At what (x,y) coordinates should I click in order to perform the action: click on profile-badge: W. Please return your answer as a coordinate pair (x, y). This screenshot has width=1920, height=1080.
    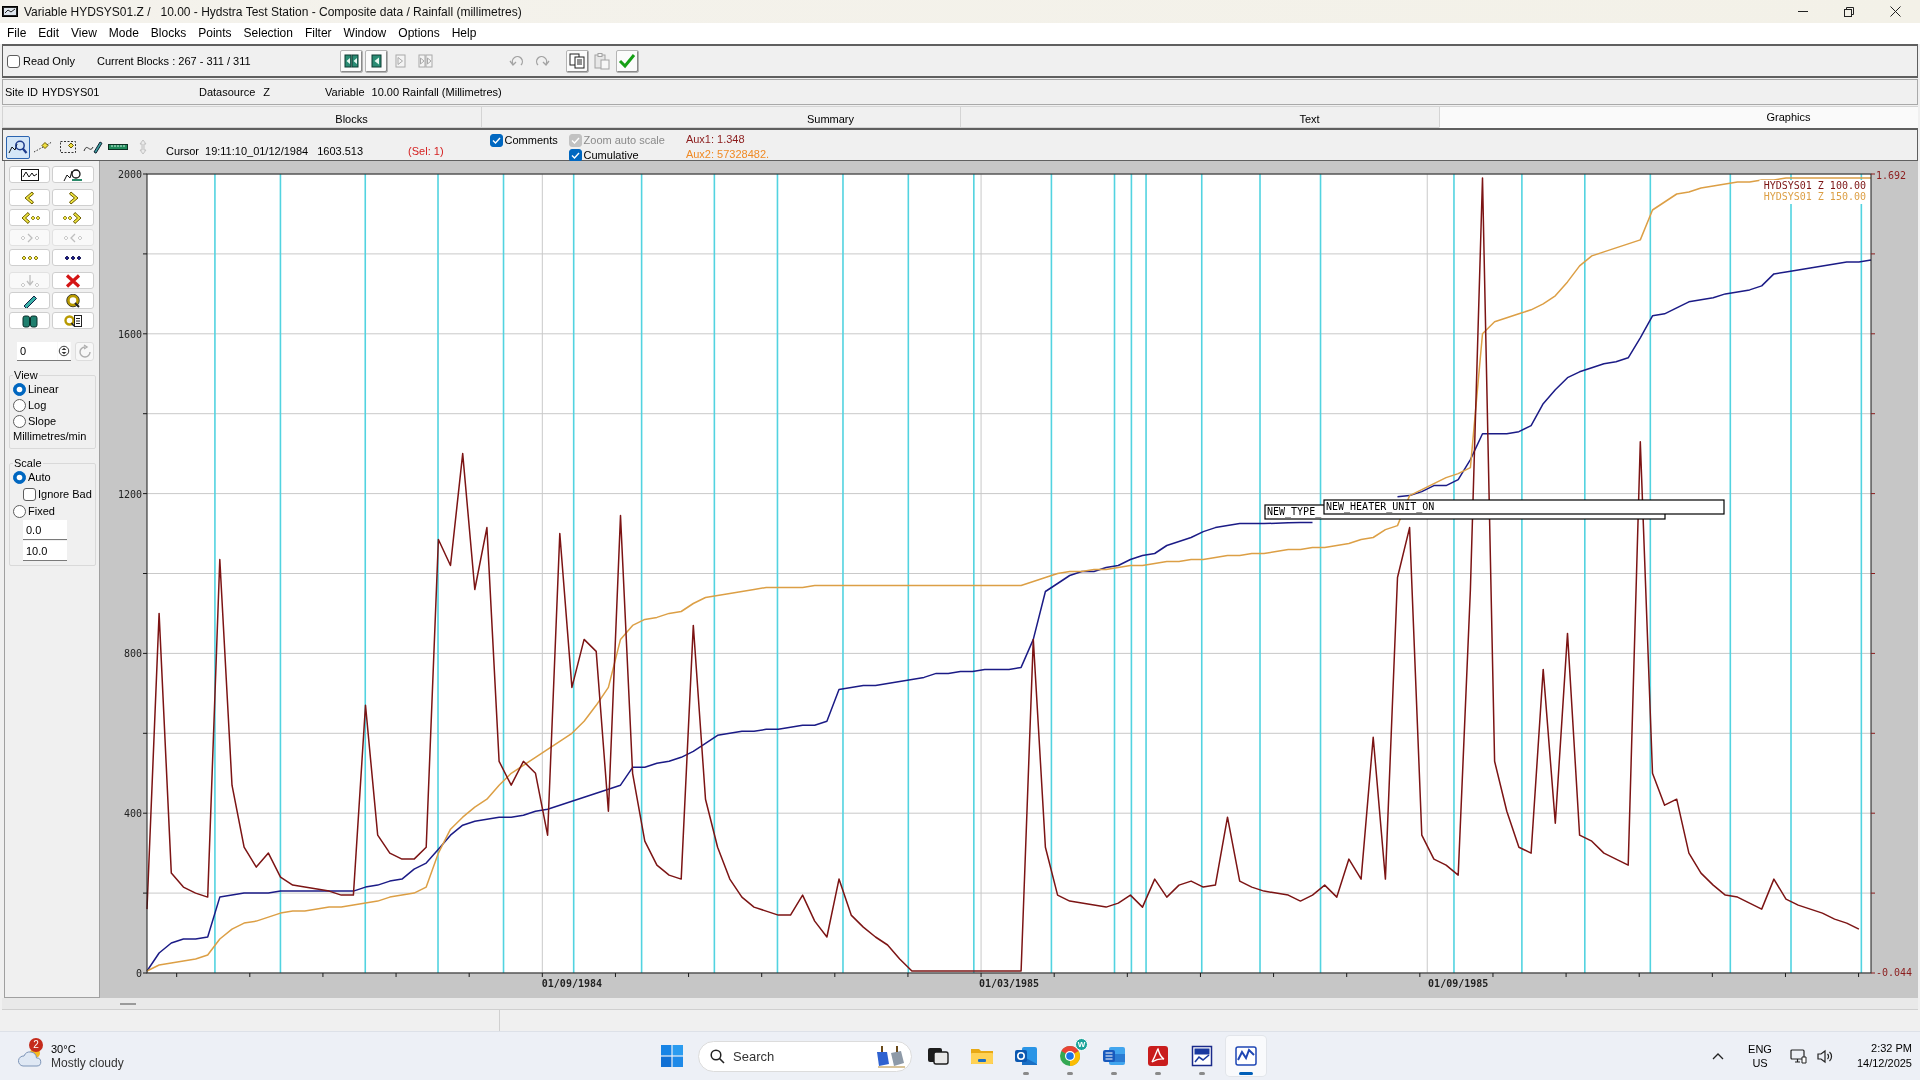
    Looking at the image, I should click on (1081, 1044).